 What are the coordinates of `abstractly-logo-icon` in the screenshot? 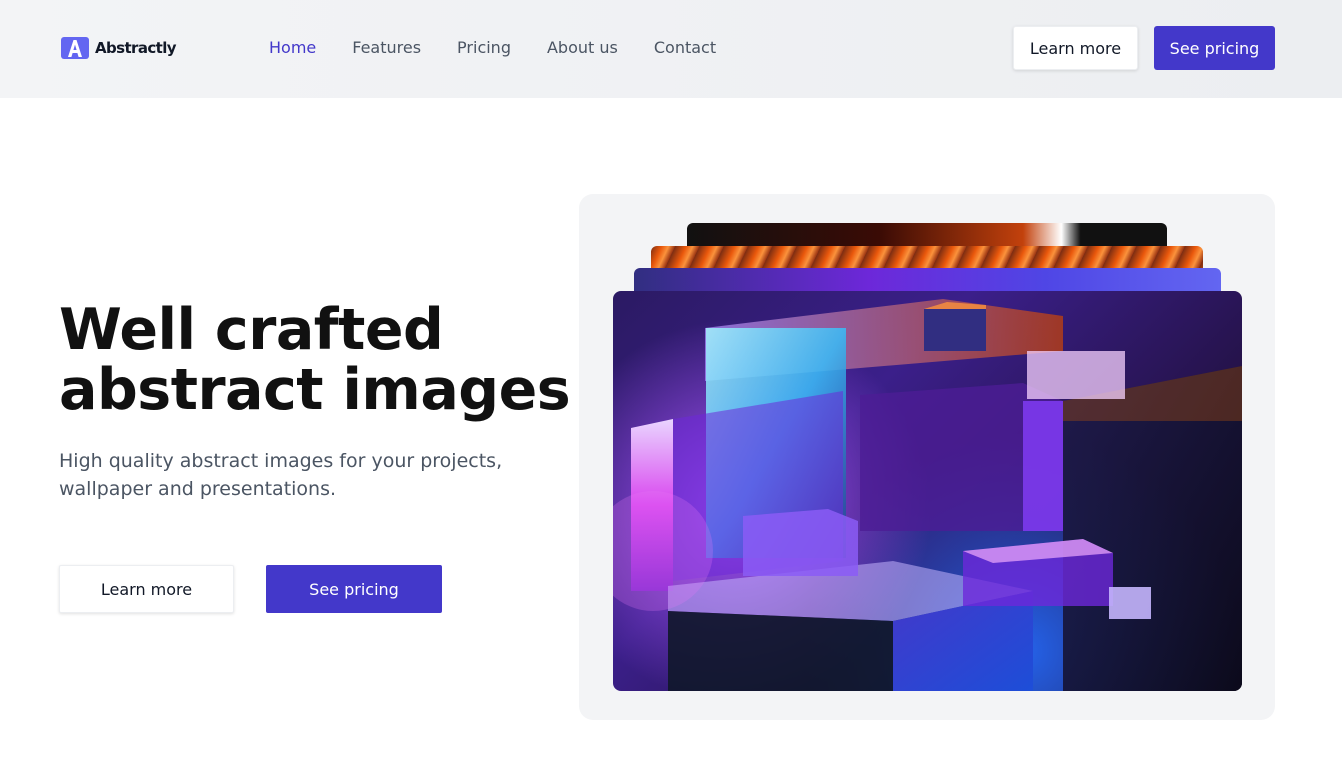 It's located at (75, 48).